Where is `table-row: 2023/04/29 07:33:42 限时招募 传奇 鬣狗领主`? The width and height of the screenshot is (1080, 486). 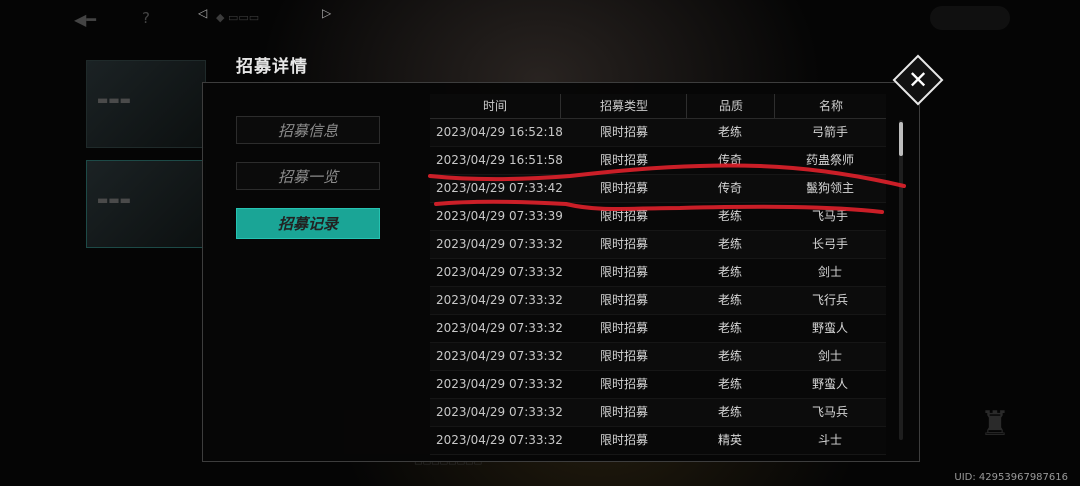 table-row: 2023/04/29 07:33:42 限时招募 传奇 鬣狗领主 is located at coordinates (658, 189).